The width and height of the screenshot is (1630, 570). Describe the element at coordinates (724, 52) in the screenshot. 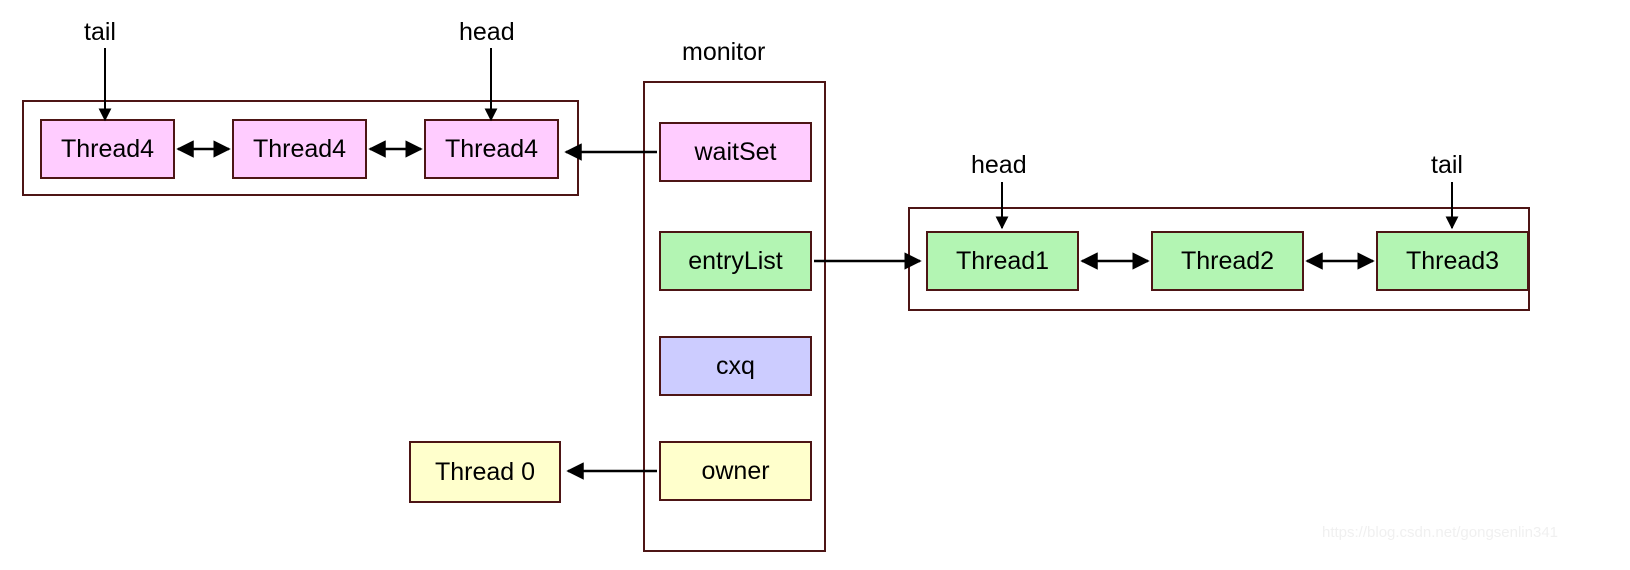

I see `monitor-title: monitor` at that location.